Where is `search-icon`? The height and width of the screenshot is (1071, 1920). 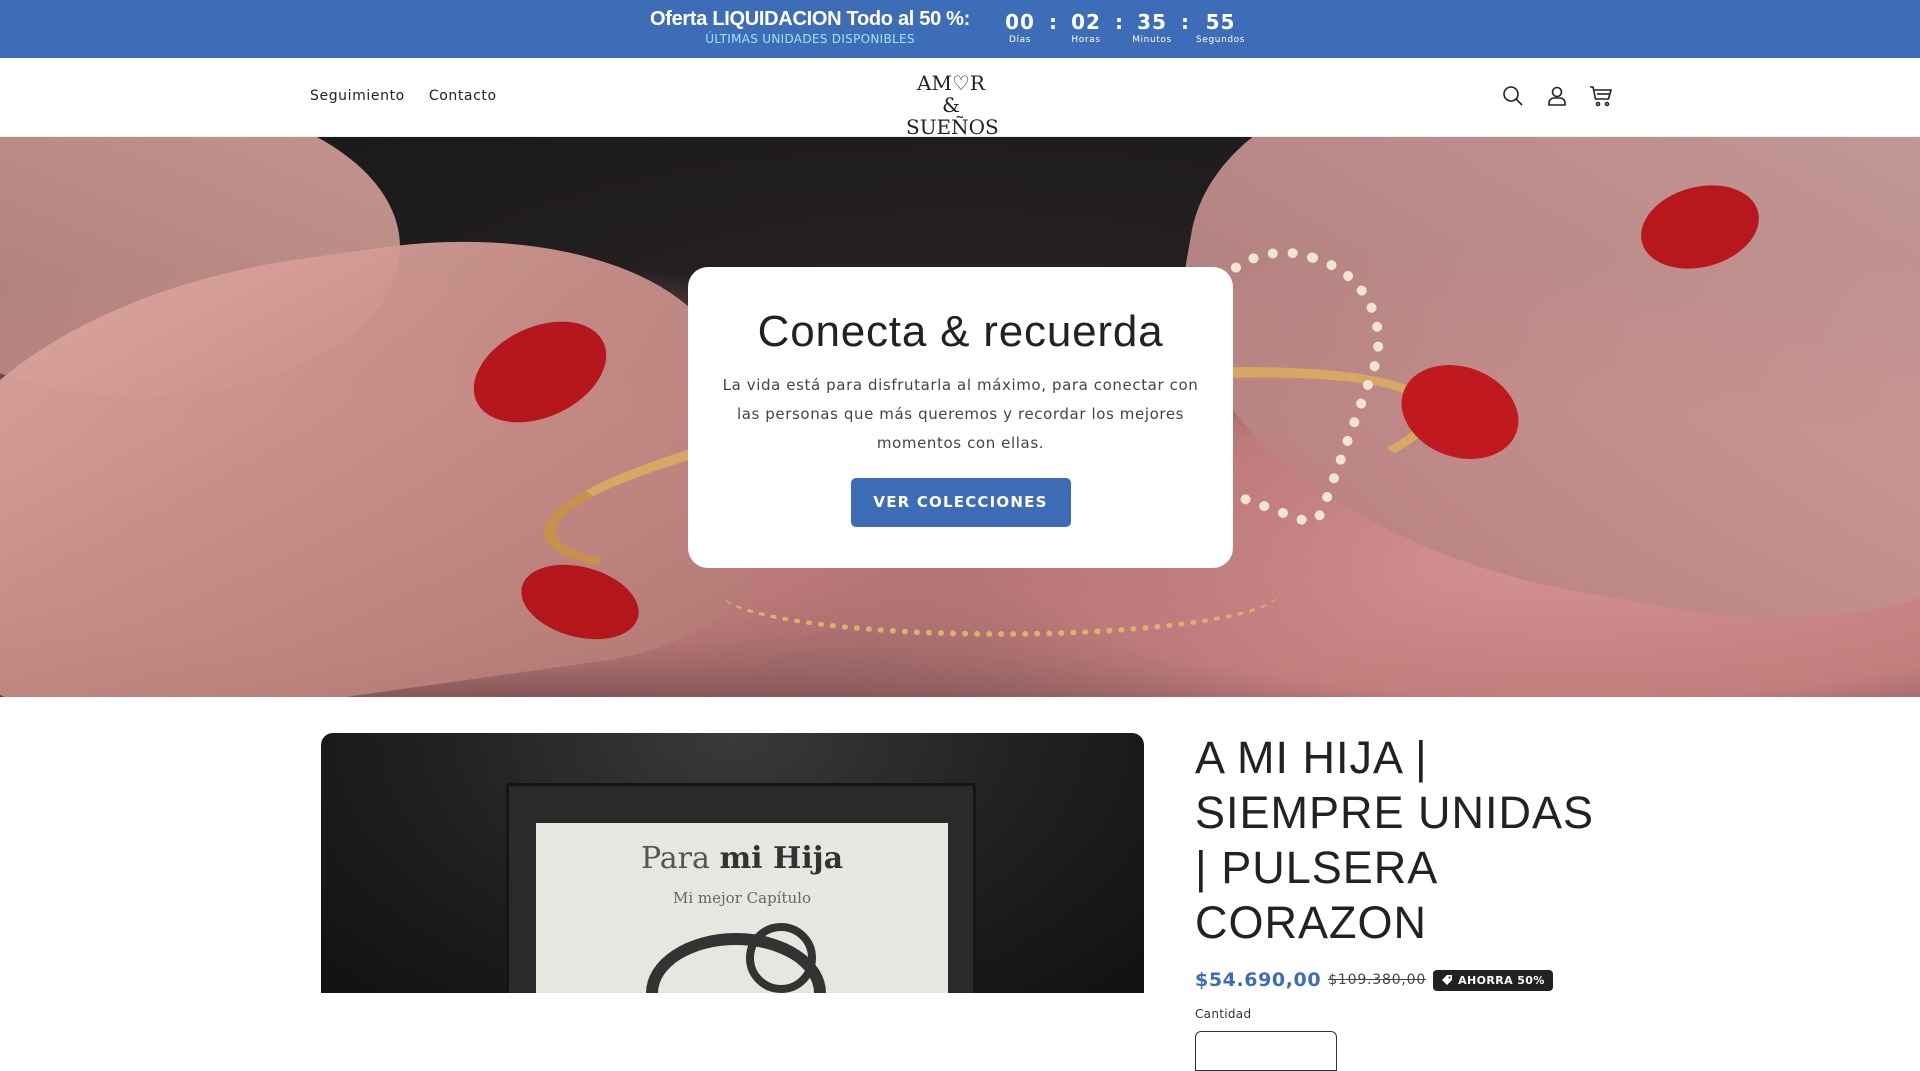
search-icon is located at coordinates (1513, 96).